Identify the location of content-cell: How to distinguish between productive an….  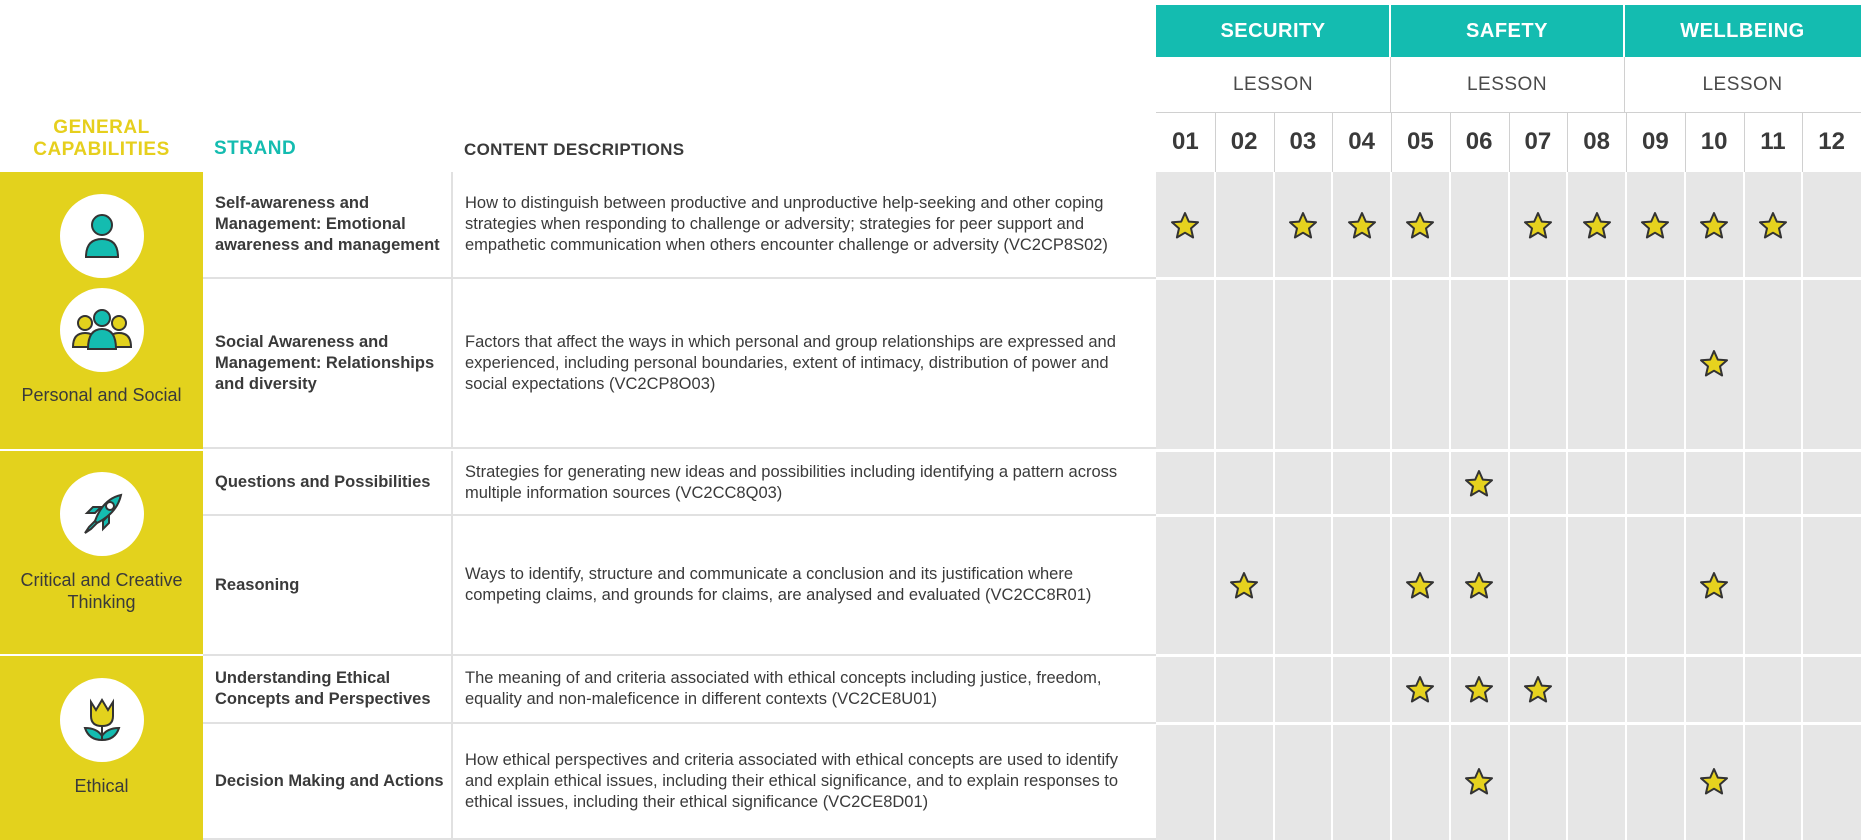
(804, 225).